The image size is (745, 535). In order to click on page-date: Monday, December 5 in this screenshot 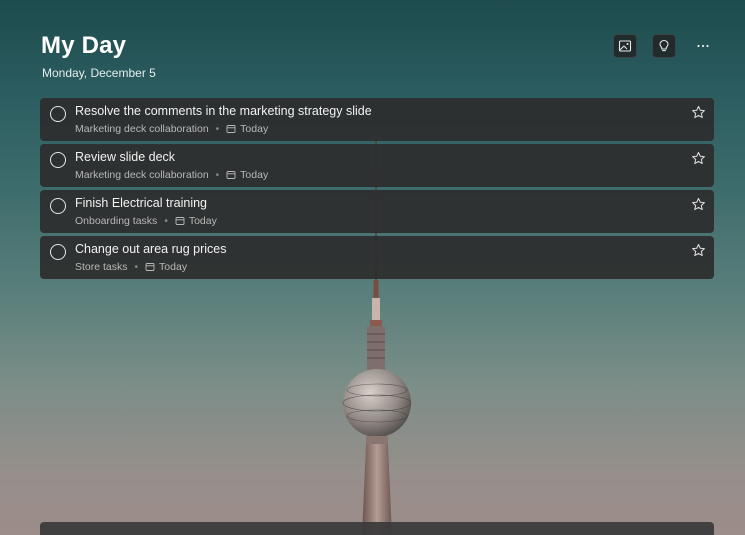, I will do `click(99, 73)`.